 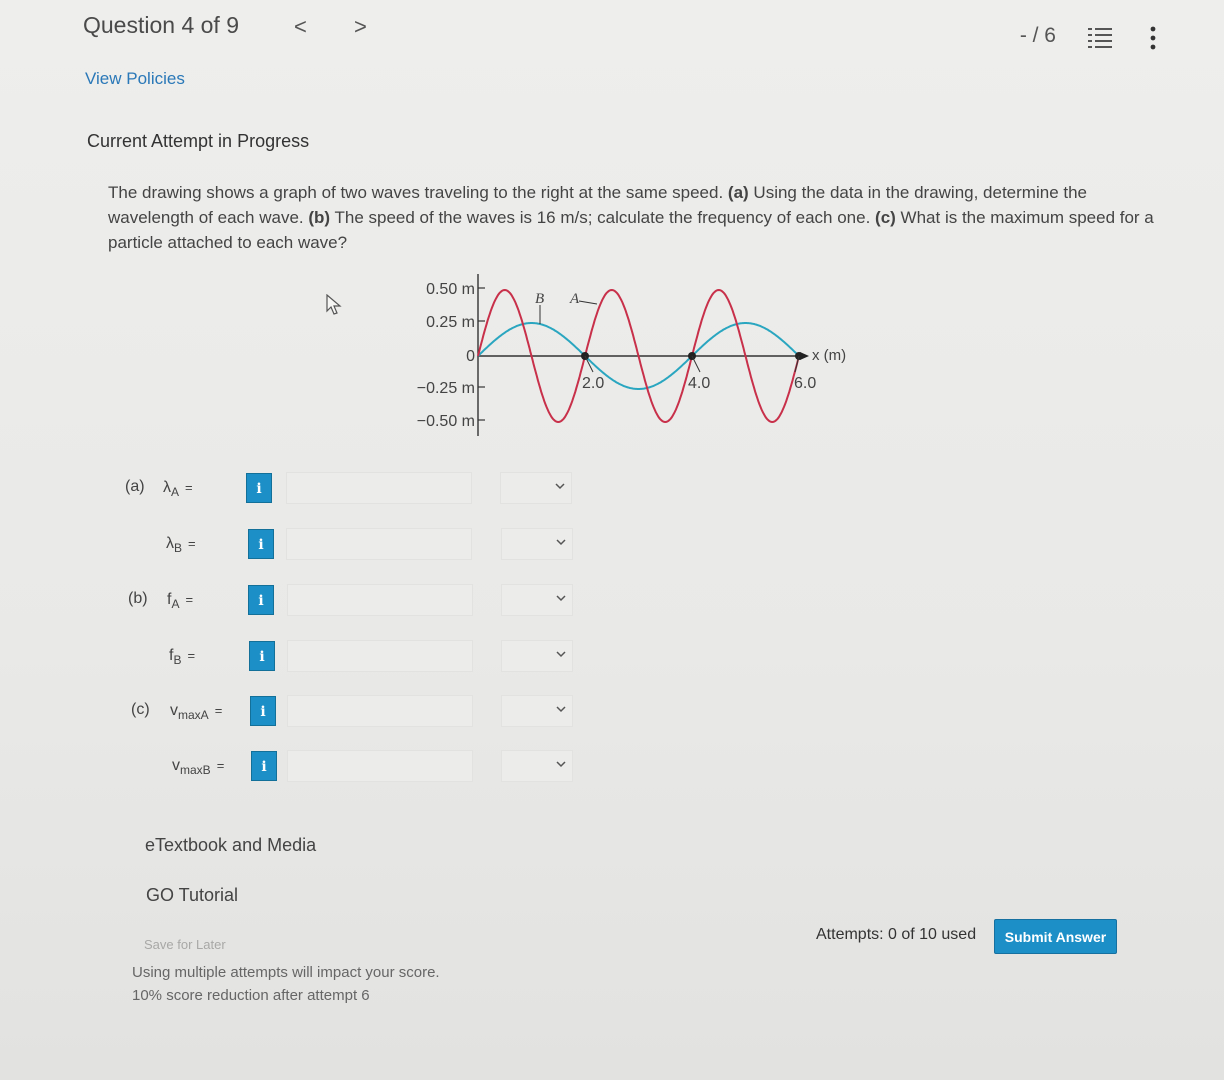 I want to click on variable-subscript: maxB, so click(x=195, y=770).